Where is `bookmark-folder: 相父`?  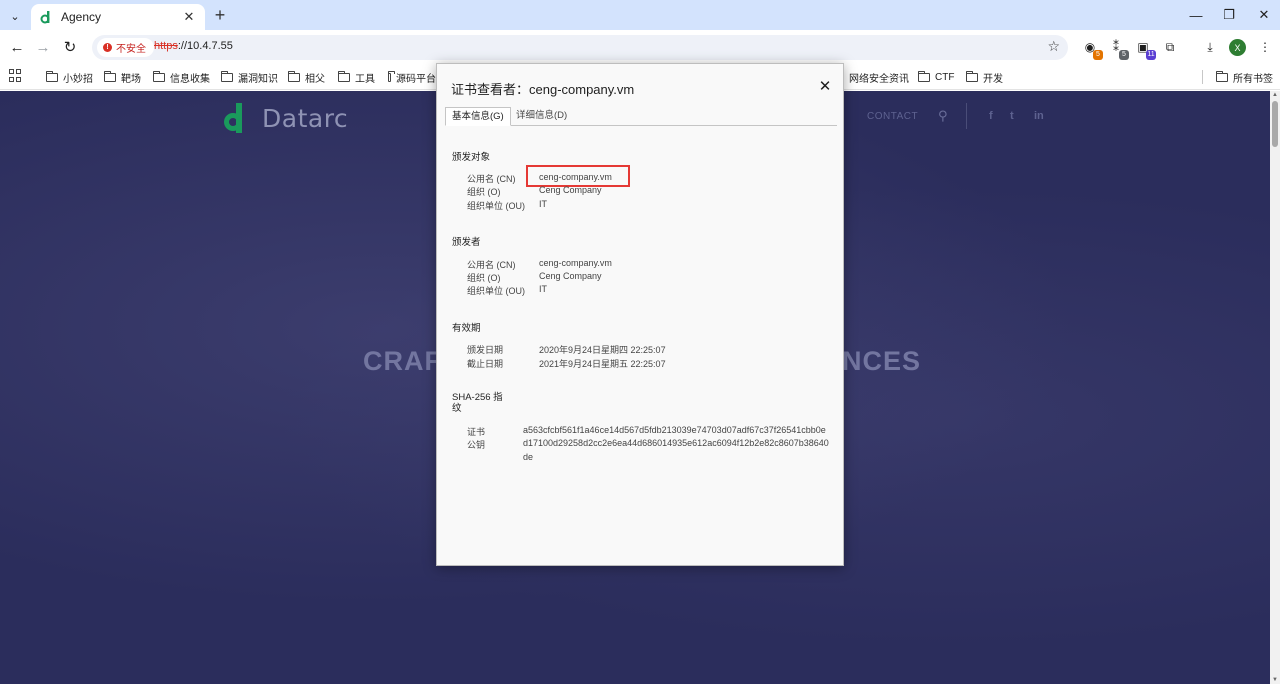
bookmark-folder: 相父 is located at coordinates (306, 77).